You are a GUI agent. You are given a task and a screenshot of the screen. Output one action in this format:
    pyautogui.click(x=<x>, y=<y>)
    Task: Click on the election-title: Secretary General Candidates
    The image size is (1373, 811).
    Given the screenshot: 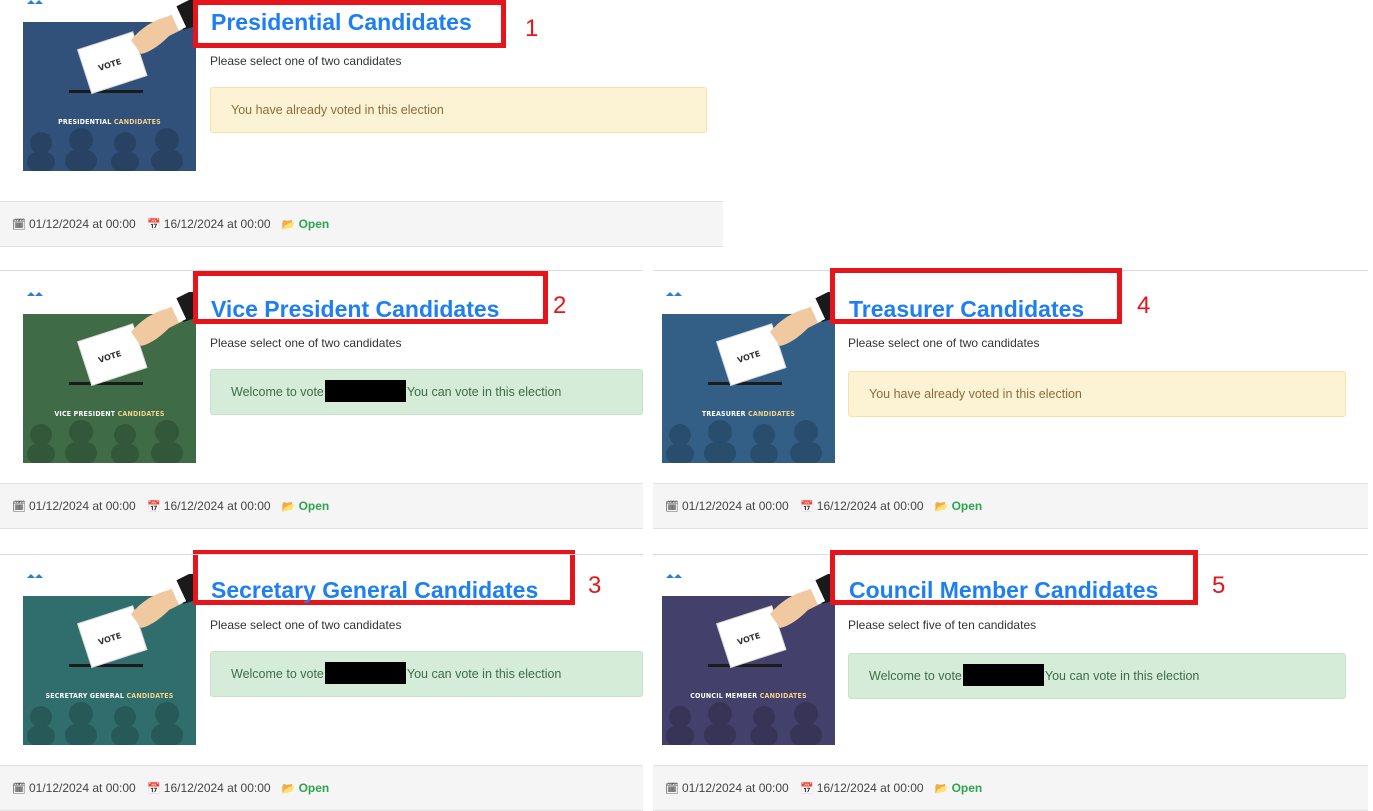 What is the action you would take?
    pyautogui.click(x=374, y=590)
    